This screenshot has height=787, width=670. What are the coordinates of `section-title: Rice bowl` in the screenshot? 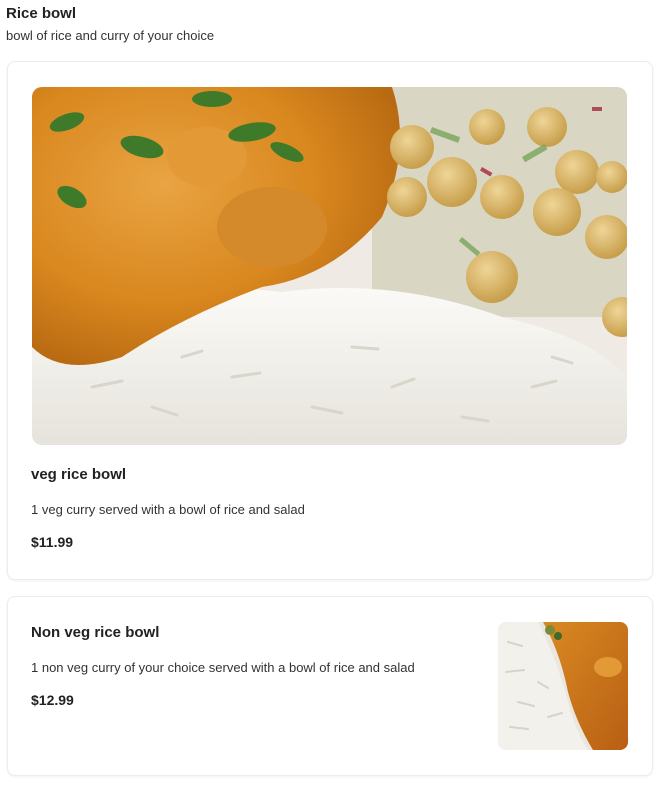 It's located at (41, 13).